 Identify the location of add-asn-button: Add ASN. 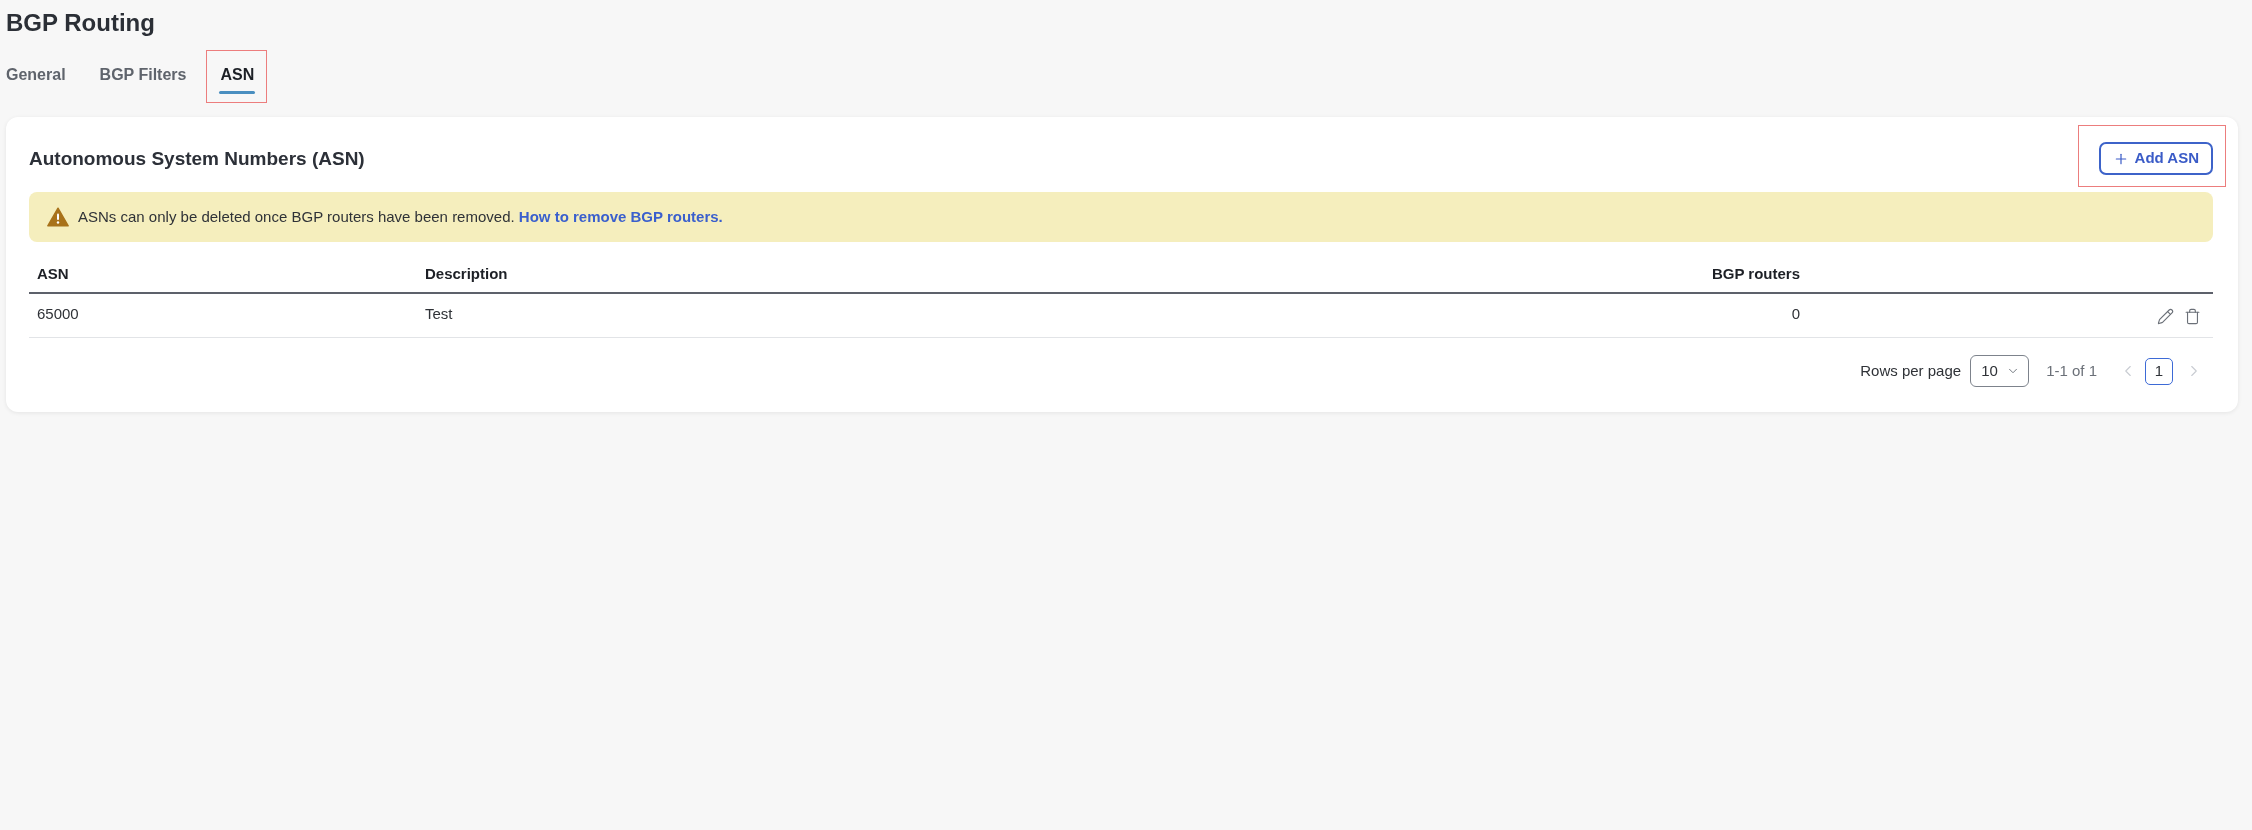
(2155, 158).